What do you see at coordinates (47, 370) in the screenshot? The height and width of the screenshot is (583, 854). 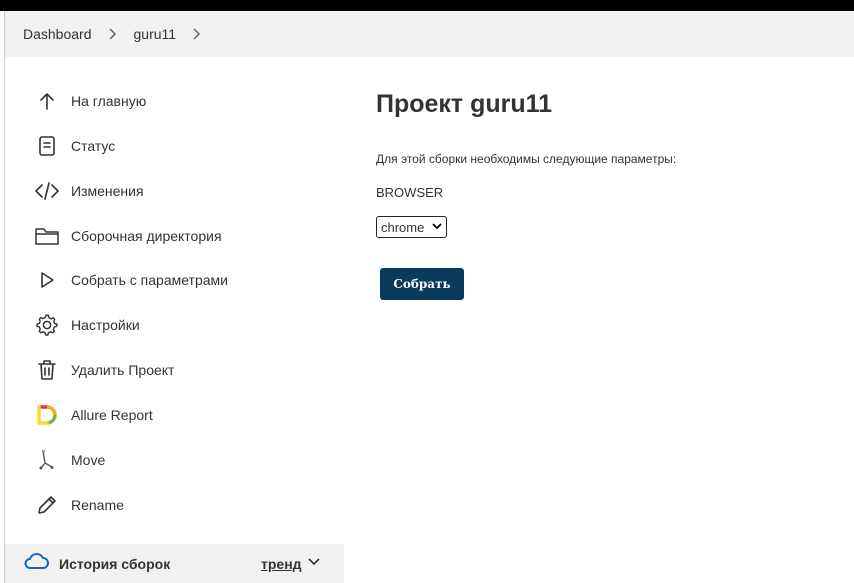 I see `trash-icon` at bounding box center [47, 370].